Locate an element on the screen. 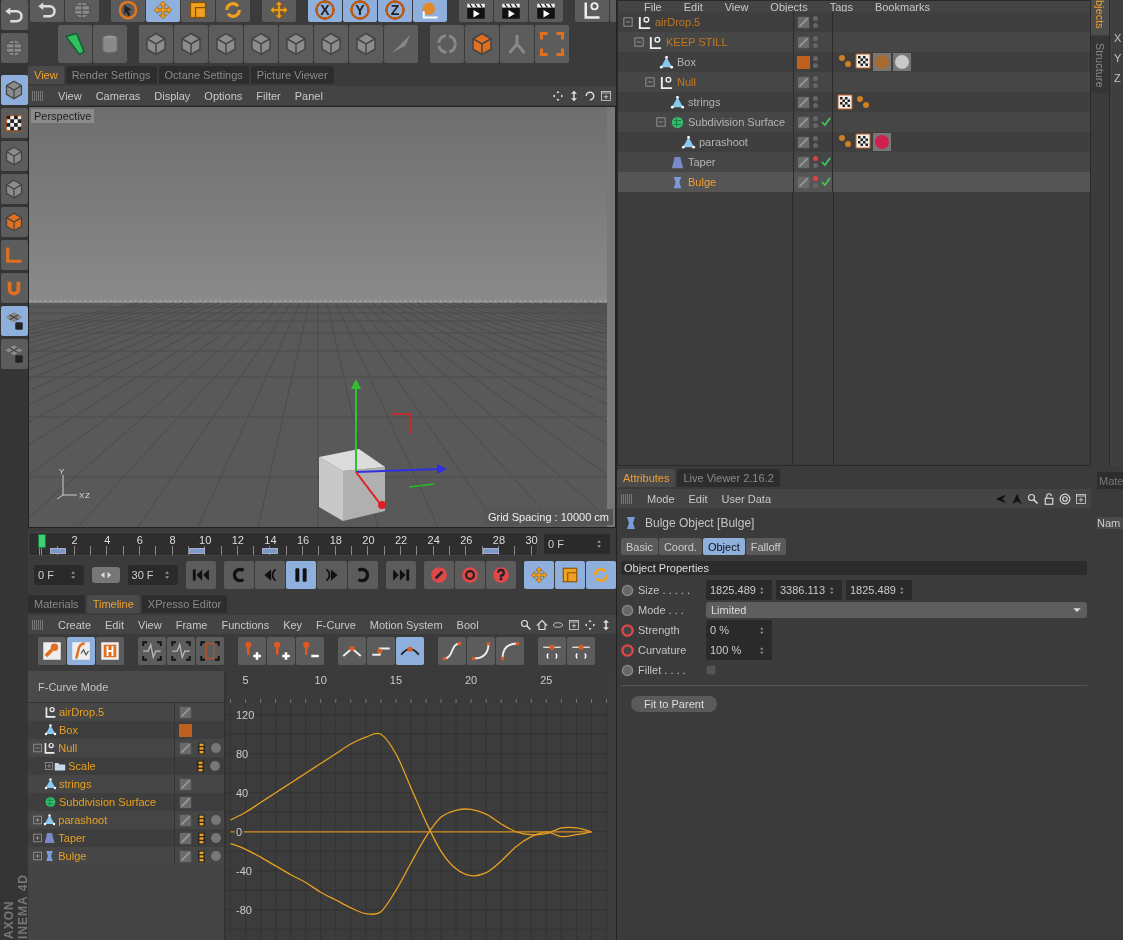 This screenshot has width=1123, height=940. object-name: parashoot is located at coordinates (723, 142).